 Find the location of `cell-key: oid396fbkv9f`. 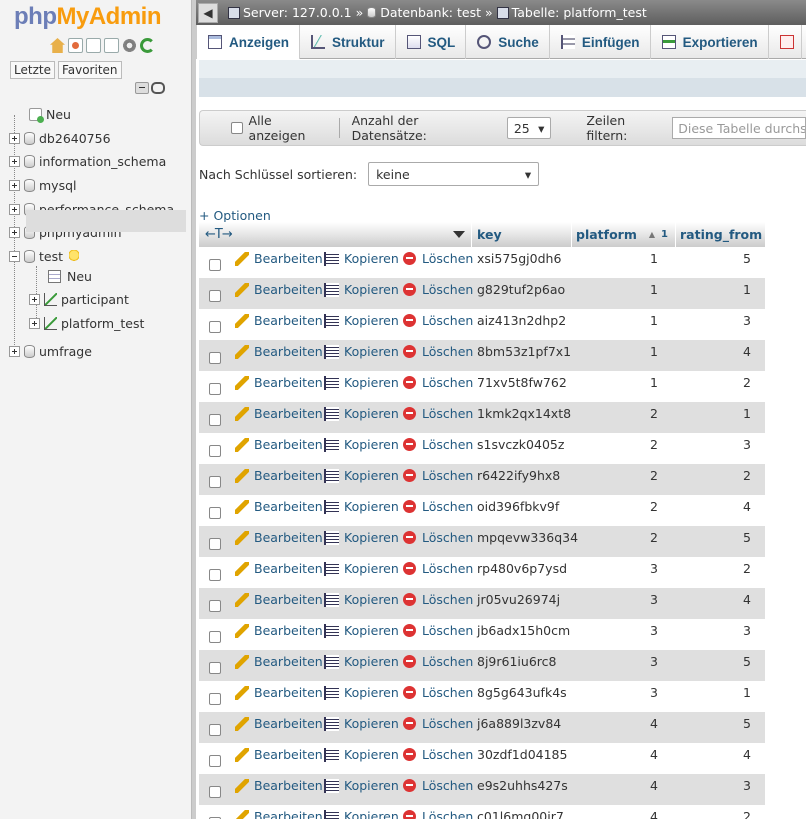

cell-key: oid396fbkv9f is located at coordinates (518, 506).